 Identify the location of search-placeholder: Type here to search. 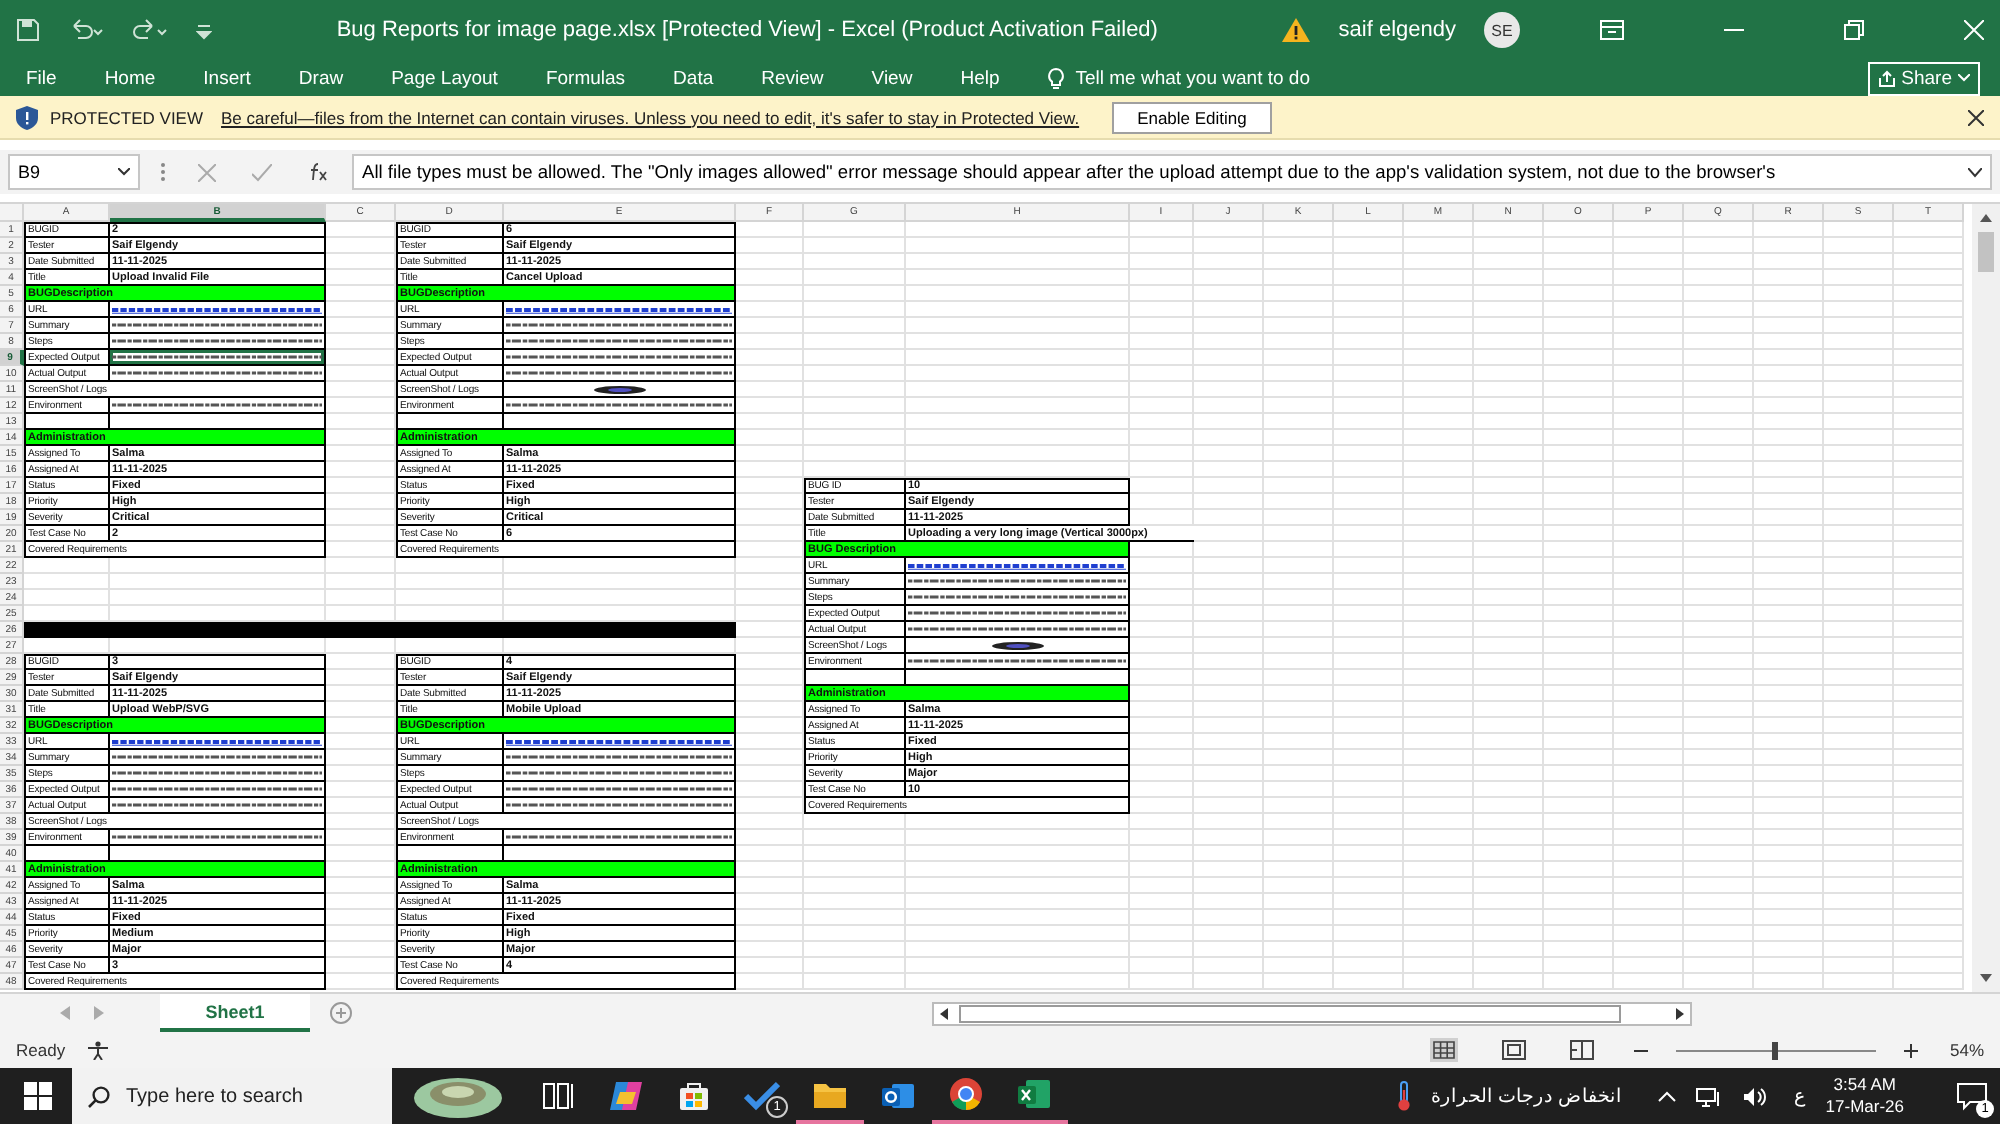
(214, 1096).